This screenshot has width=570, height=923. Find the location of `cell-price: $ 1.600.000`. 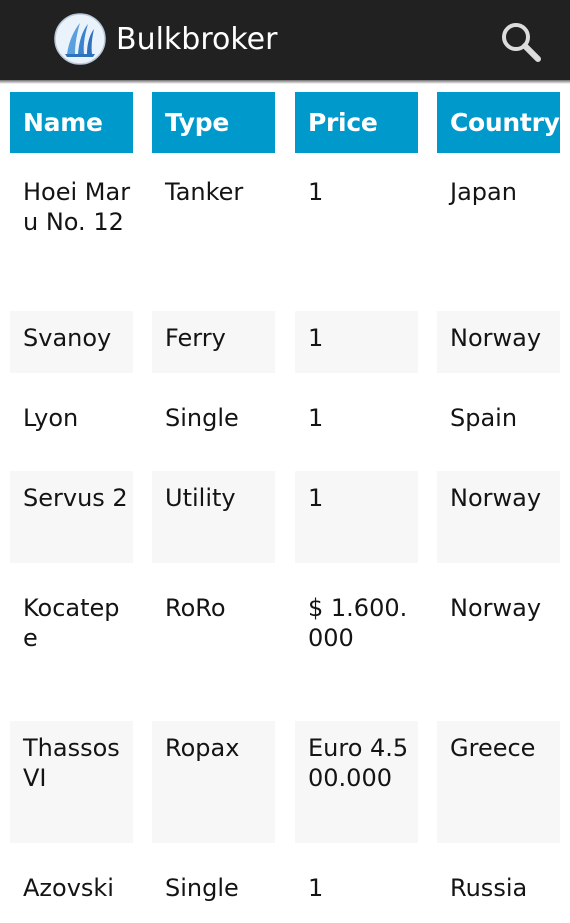

cell-price: $ 1.600.000 is located at coordinates (358, 623).